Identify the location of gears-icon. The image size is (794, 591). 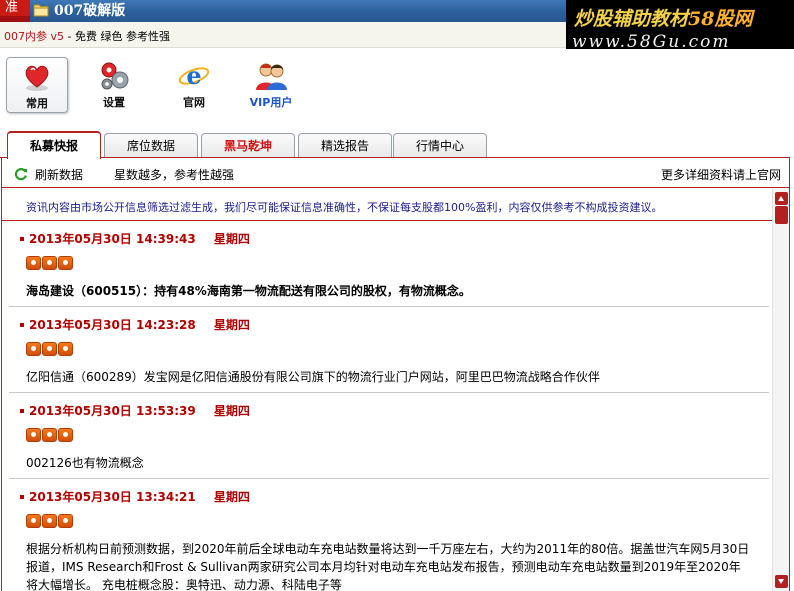
(115, 76).